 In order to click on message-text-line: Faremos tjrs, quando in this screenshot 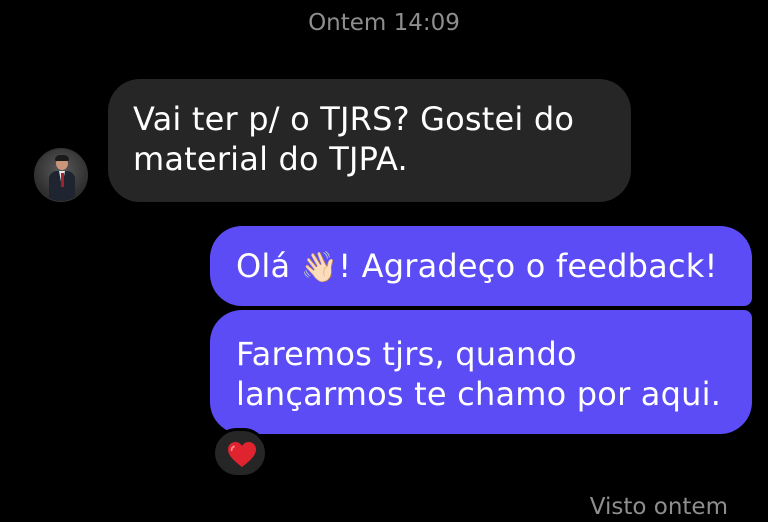, I will do `click(406, 354)`.